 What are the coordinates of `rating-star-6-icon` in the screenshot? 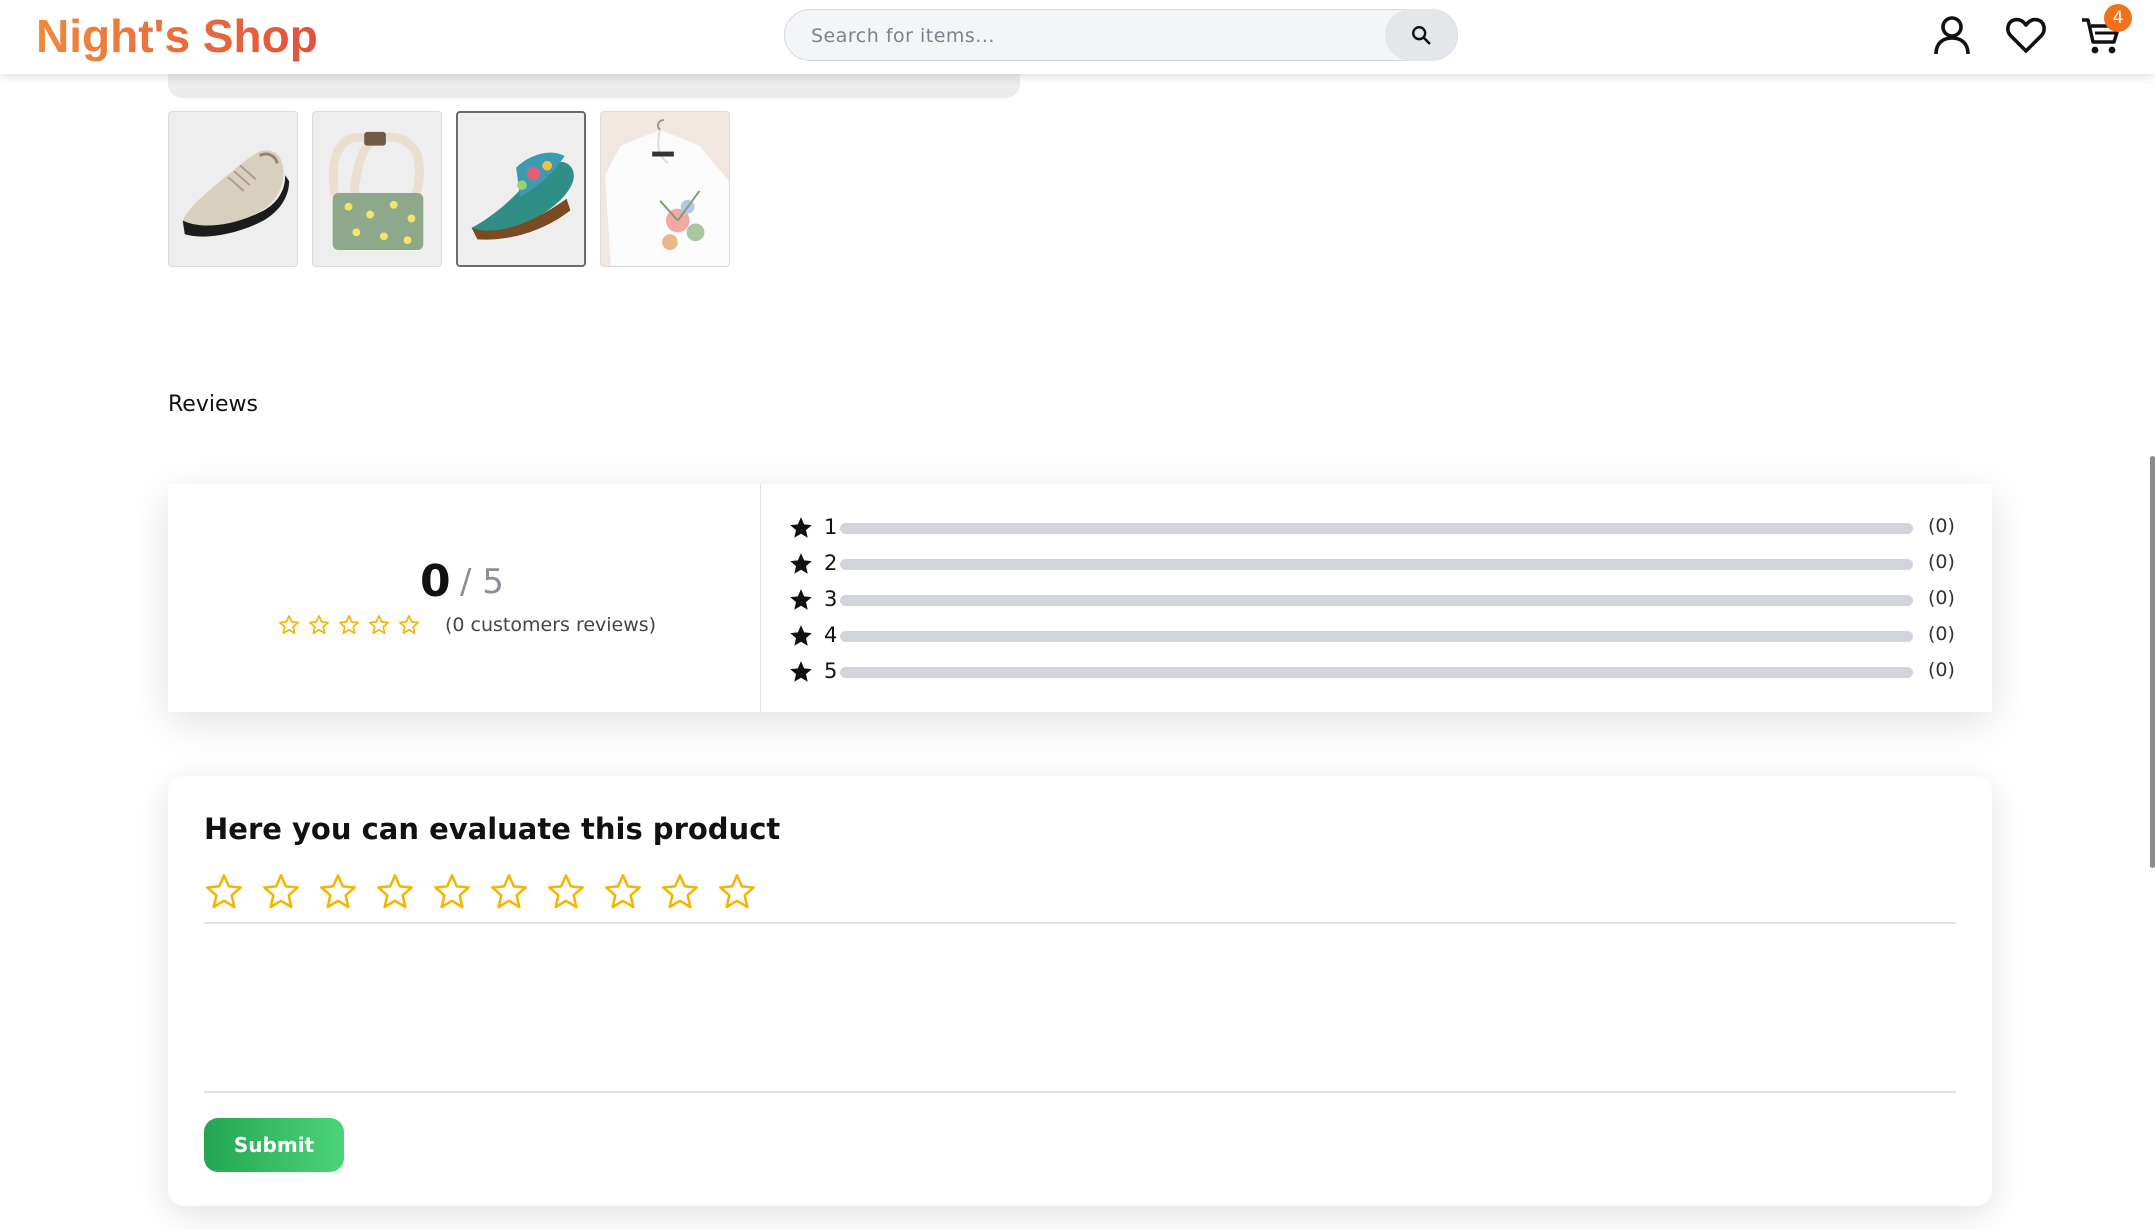 It's located at (509, 892).